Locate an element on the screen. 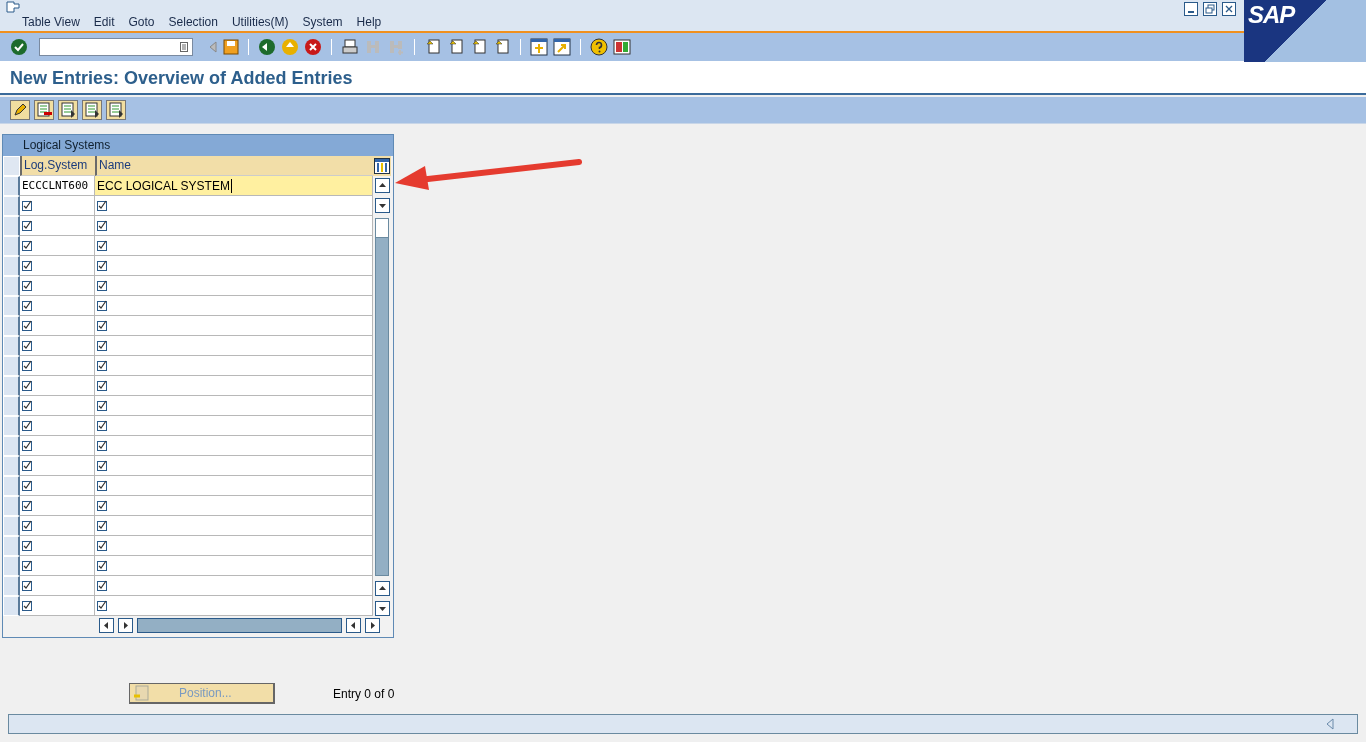 This screenshot has width=1366, height=742. save-icon is located at coordinates (231, 47).